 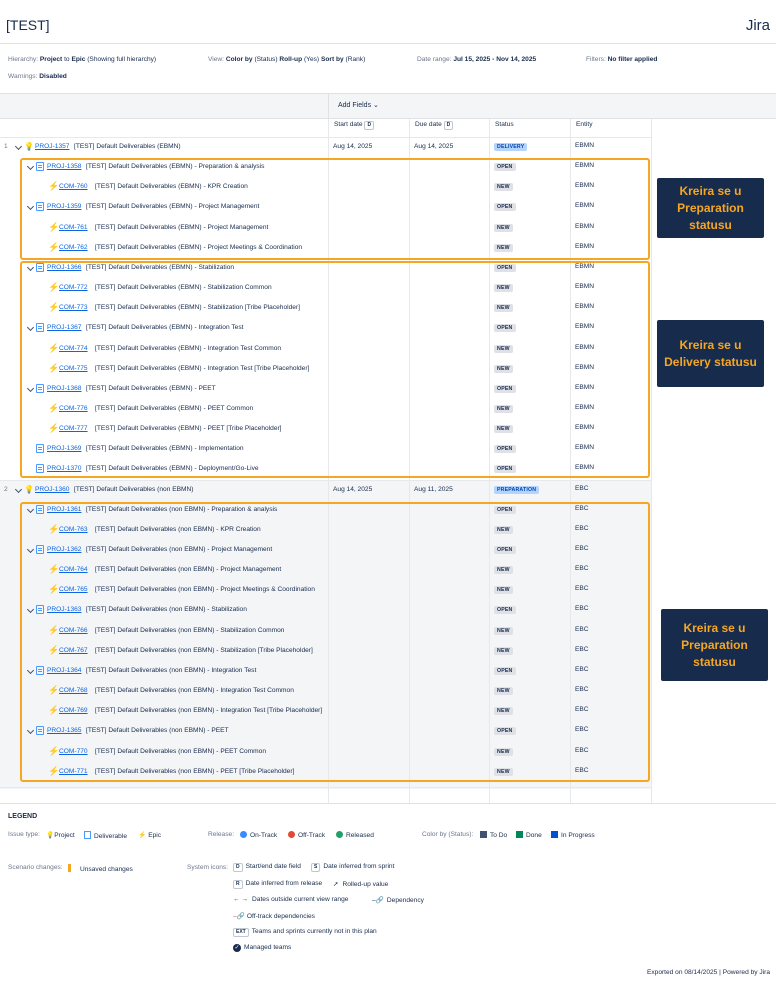 What do you see at coordinates (355, 125) in the screenshot?
I see `col-start-date: Start date D` at bounding box center [355, 125].